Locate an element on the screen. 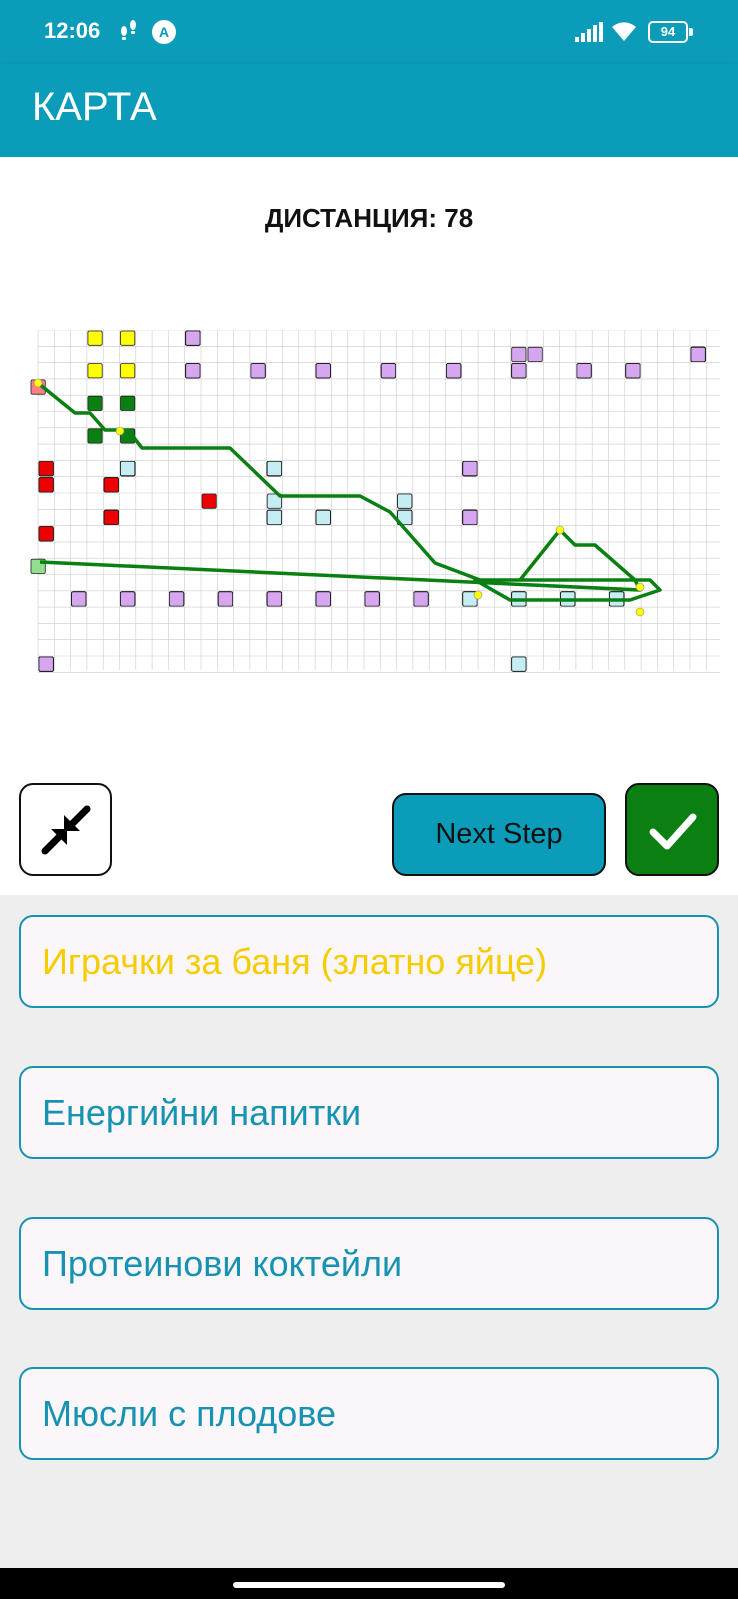  list-item-label: Мюсли с плодове is located at coordinates (189, 1413).